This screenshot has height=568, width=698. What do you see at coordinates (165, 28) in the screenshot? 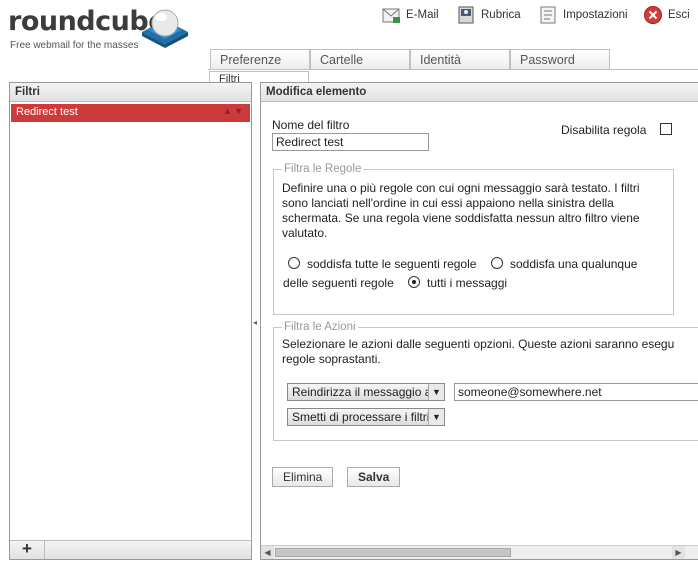
I see `logo-icon` at bounding box center [165, 28].